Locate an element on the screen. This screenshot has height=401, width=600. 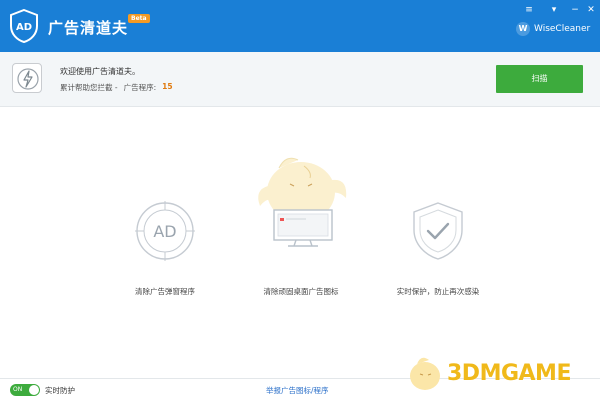
wisecleaner-logo-icon: W is located at coordinates (523, 29).